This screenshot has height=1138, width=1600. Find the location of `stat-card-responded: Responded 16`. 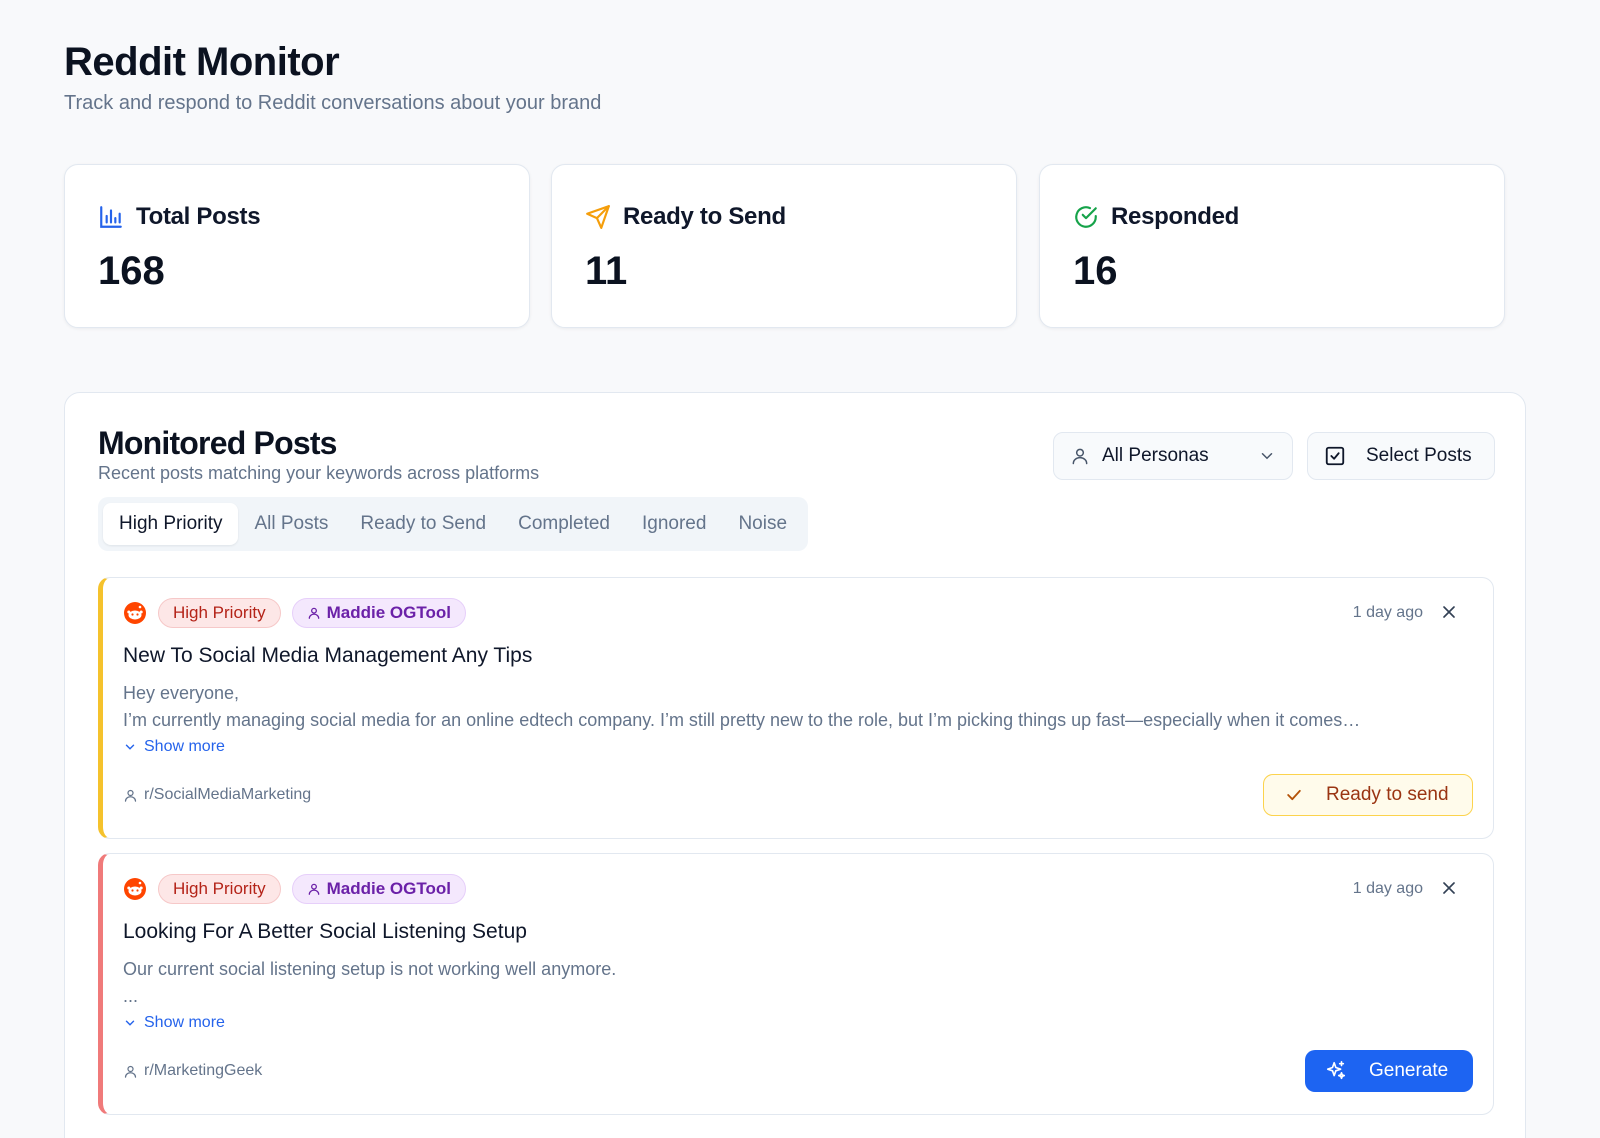

stat-card-responded: Responded 16 is located at coordinates (1272, 246).